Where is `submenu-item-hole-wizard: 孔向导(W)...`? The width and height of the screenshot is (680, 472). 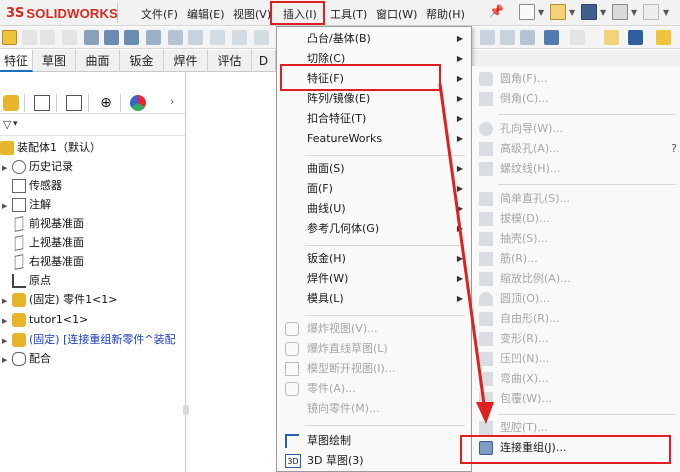
submenu-item-hole-wizard: 孔向导(W)... is located at coordinates (576, 129).